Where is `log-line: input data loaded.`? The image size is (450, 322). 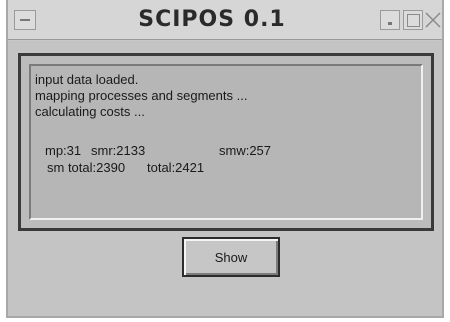
log-line: input data loaded. is located at coordinates (87, 79).